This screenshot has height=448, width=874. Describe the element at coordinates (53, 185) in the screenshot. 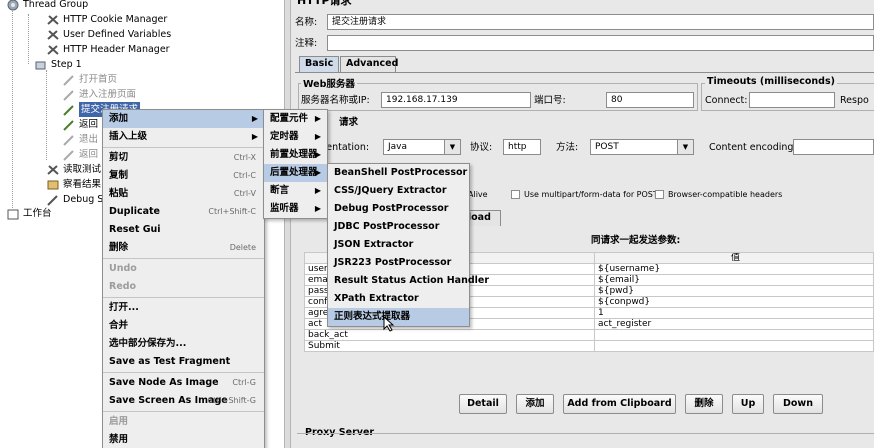

I see `listener-icon` at that location.